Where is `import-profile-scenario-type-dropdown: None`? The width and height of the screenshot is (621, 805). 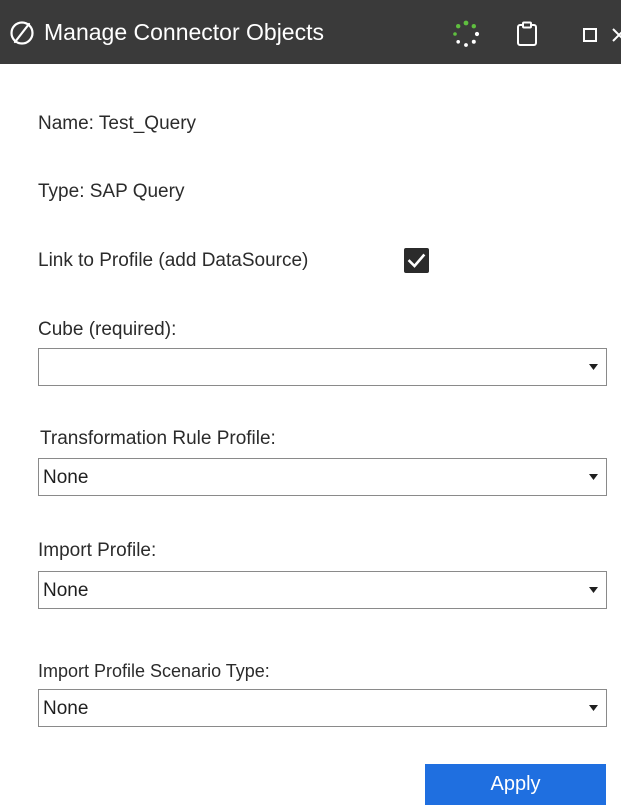 import-profile-scenario-type-dropdown: None is located at coordinates (322, 708).